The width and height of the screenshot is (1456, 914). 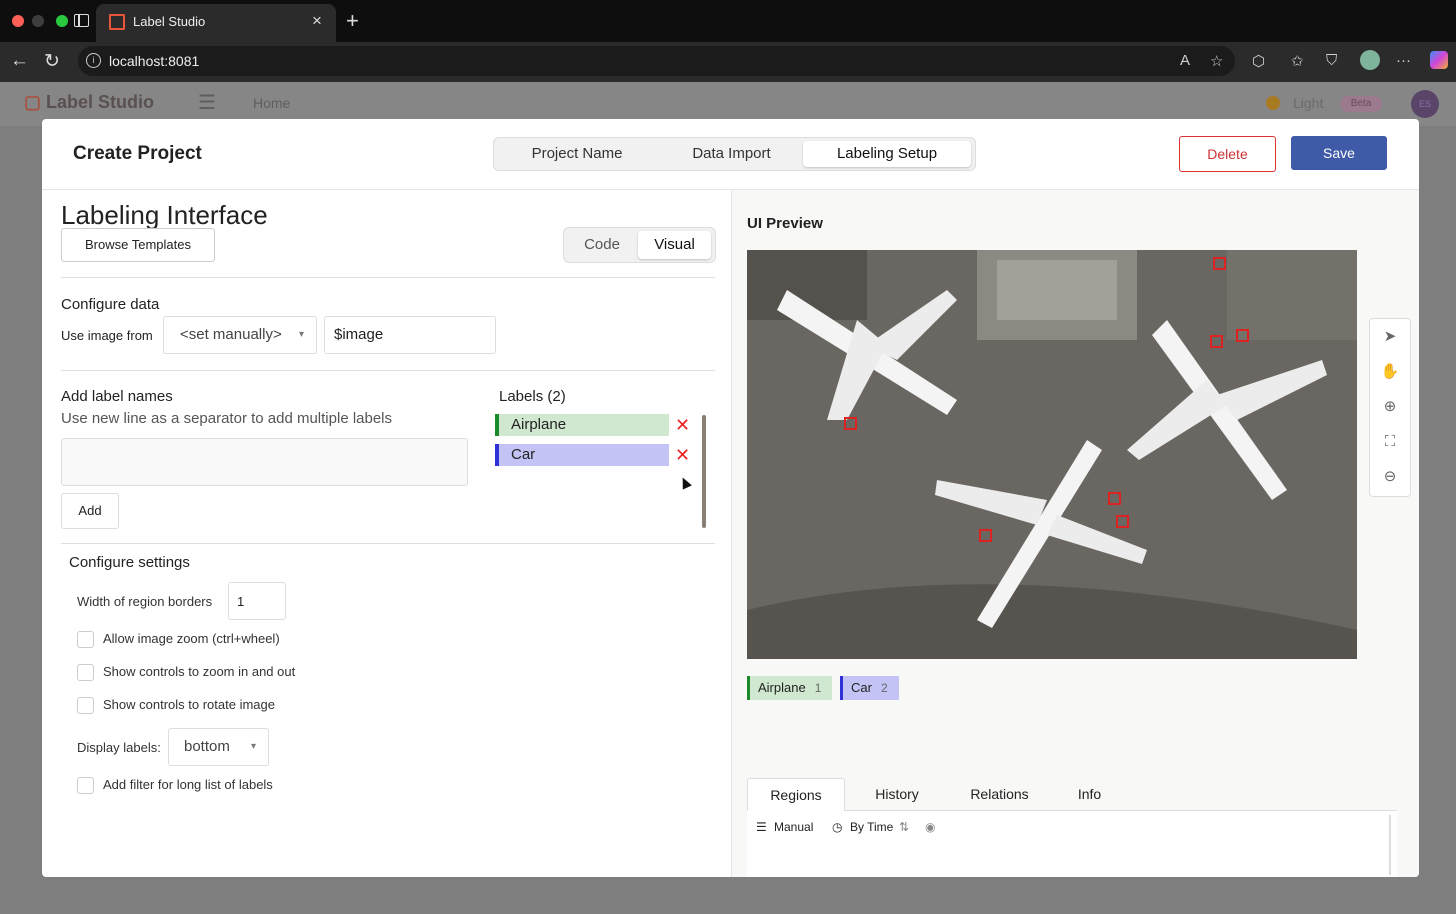 I want to click on labels-heading: Labels (2), so click(x=532, y=396).